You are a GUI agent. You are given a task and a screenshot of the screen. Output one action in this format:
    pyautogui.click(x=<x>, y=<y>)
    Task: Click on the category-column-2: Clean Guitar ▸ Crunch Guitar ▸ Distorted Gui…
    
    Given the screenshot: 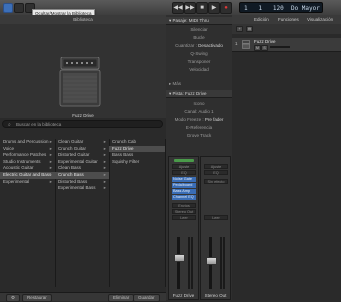 What is the action you would take?
    pyautogui.click(x=82, y=213)
    